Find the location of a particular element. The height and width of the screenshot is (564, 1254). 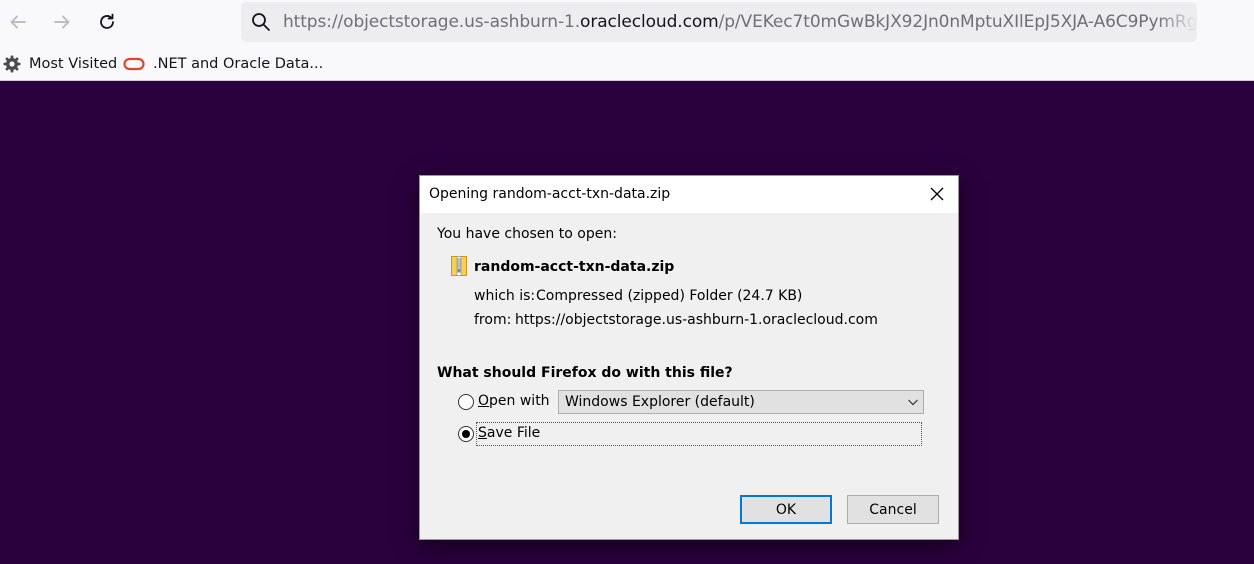

save-file-label: Save File is located at coordinates (509, 433).